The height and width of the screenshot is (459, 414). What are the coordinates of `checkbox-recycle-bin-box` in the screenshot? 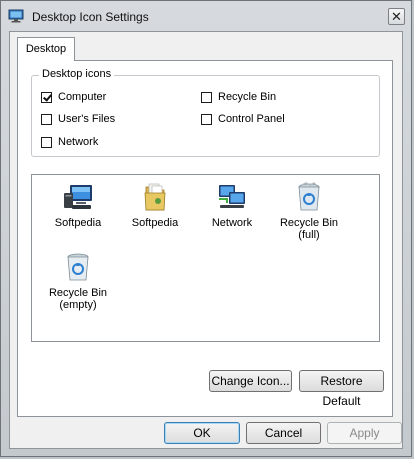 It's located at (206, 97).